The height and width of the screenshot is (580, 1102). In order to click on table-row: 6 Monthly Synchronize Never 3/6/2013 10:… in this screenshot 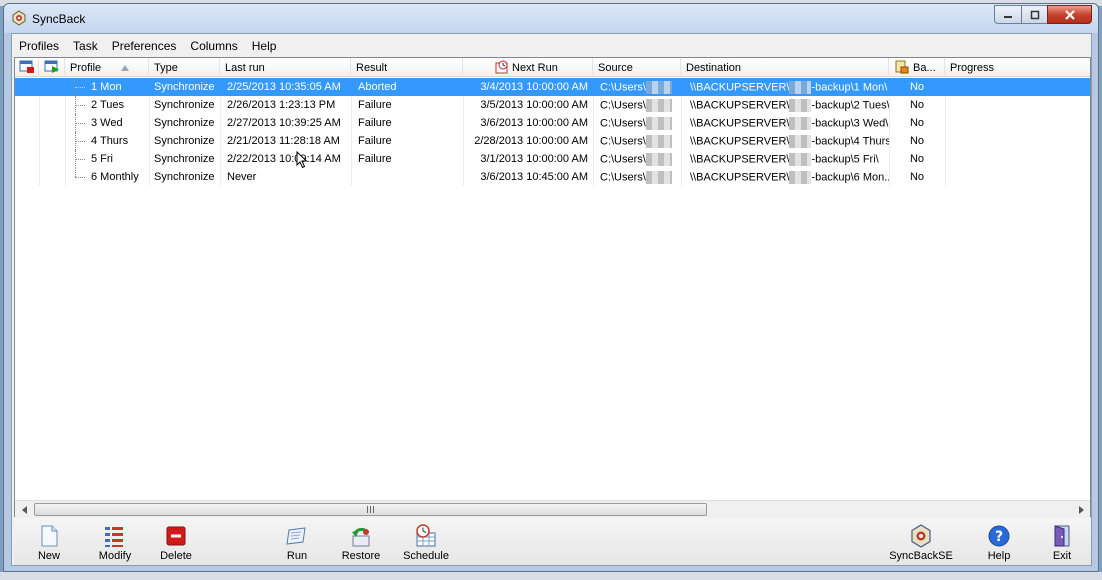, I will do `click(552, 177)`.